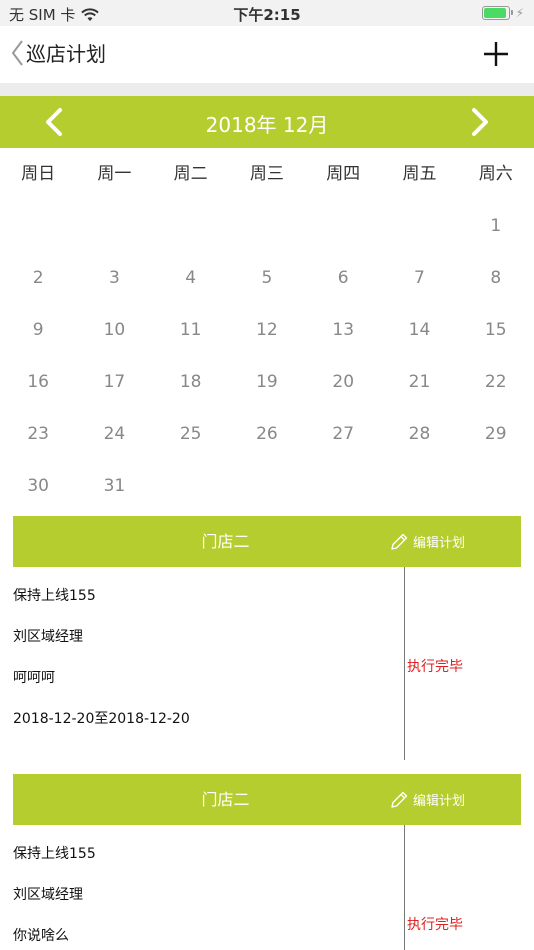 The height and width of the screenshot is (950, 534). What do you see at coordinates (17, 52) in the screenshot?
I see `chevron-left-icon` at bounding box center [17, 52].